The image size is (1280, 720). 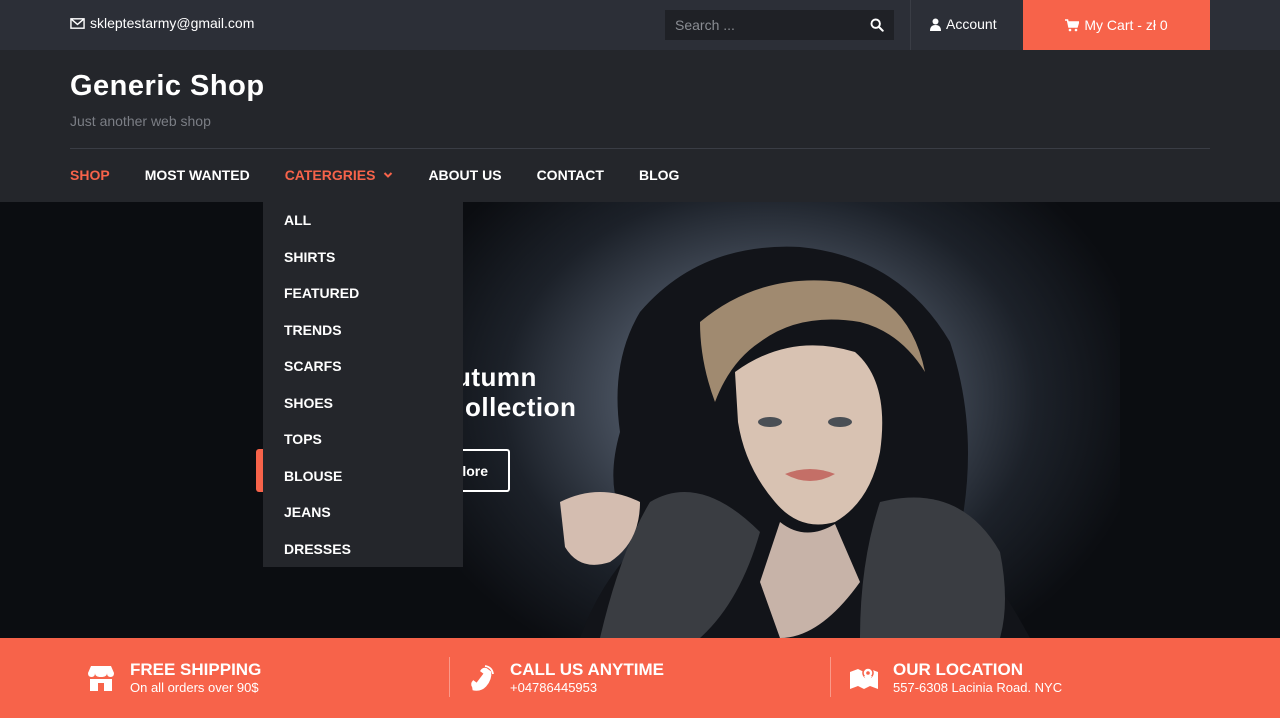 I want to click on chevron-down-icon, so click(x=388, y=175).